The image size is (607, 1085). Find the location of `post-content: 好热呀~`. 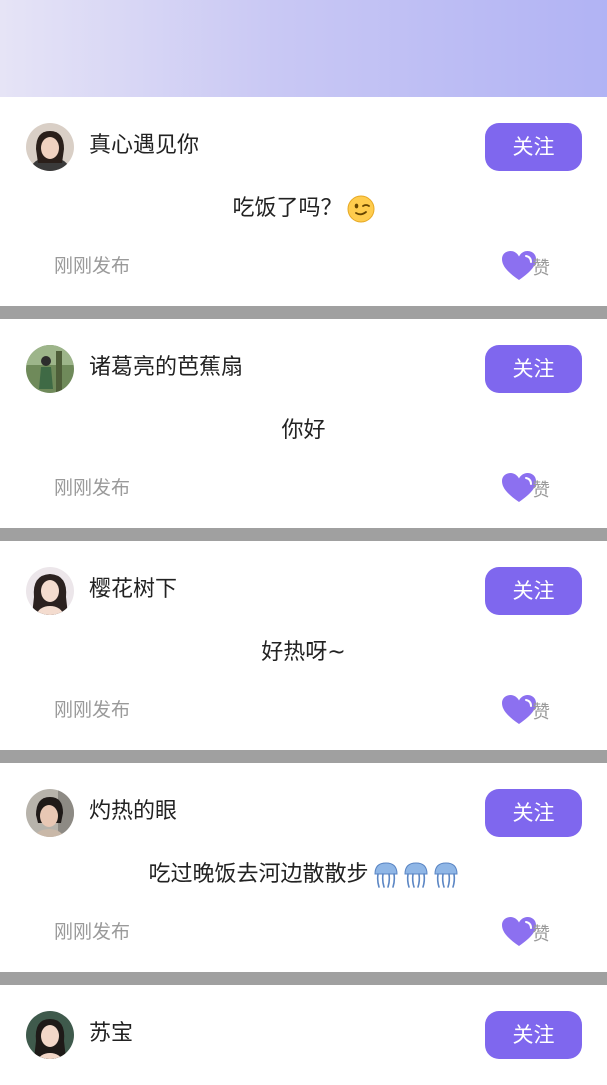

post-content: 好热呀~ is located at coordinates (303, 653).